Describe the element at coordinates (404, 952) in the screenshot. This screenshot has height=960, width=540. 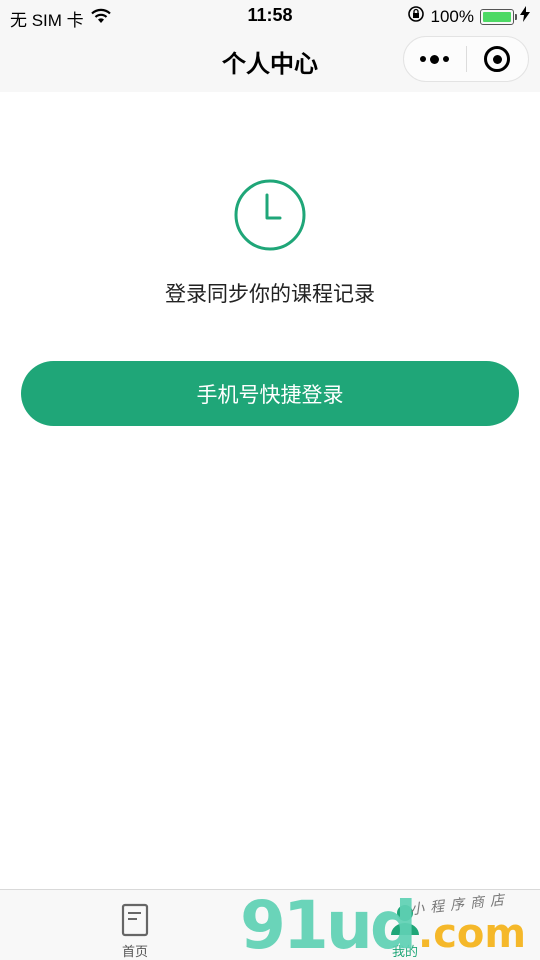
I see `tab-mine-label: 我的` at that location.